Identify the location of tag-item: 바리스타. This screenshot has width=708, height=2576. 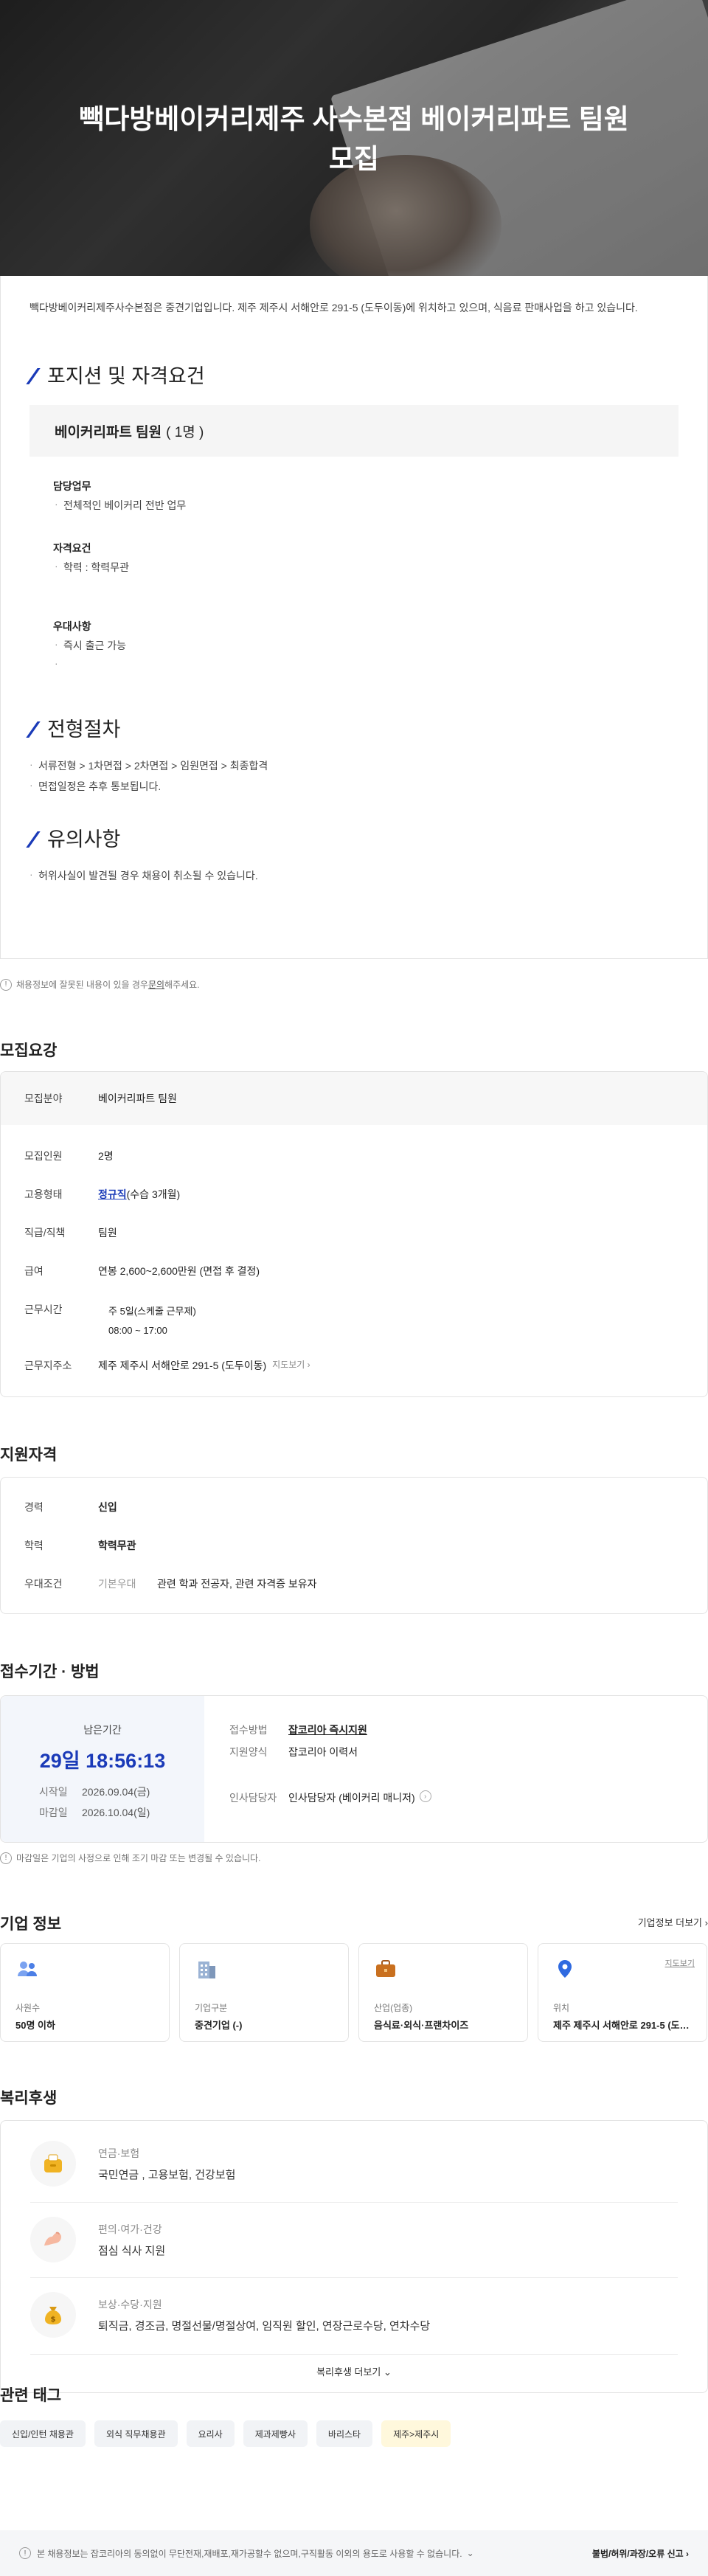
(344, 2434).